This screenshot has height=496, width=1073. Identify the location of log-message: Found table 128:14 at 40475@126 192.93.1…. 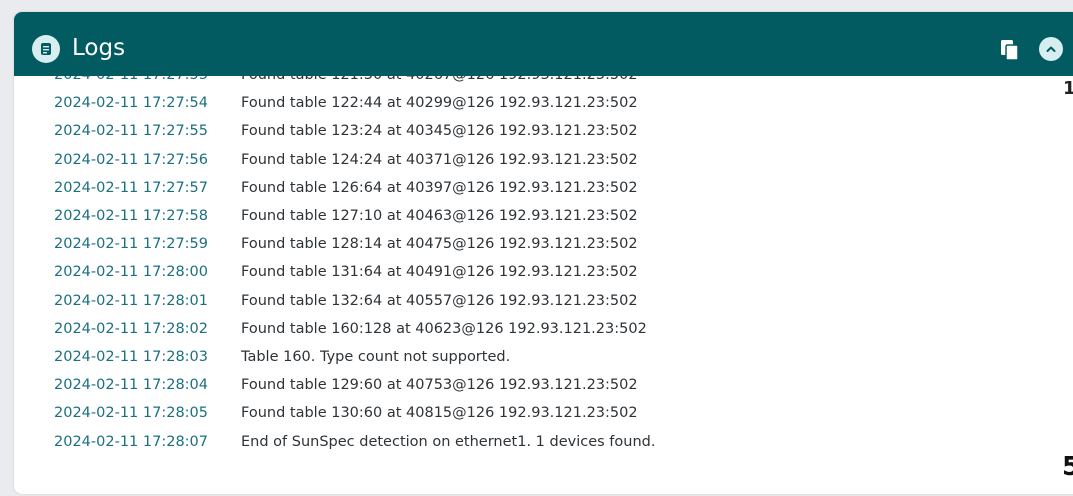
(439, 244).